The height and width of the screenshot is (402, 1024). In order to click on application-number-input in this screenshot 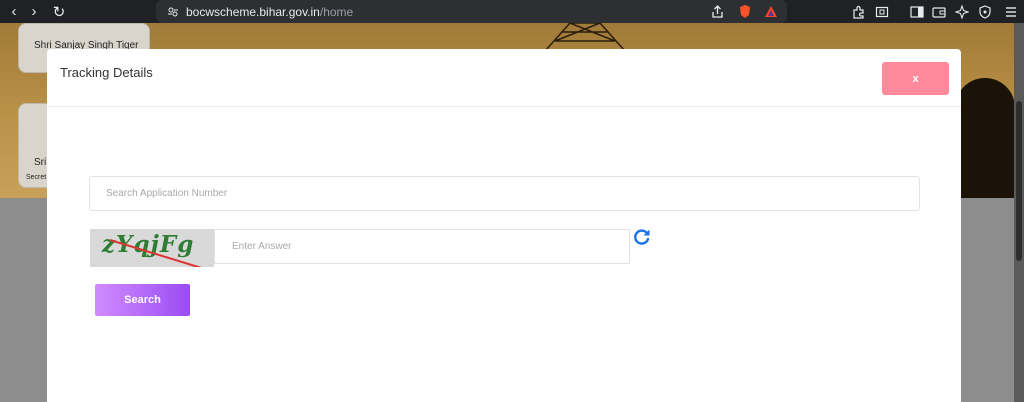, I will do `click(504, 193)`.